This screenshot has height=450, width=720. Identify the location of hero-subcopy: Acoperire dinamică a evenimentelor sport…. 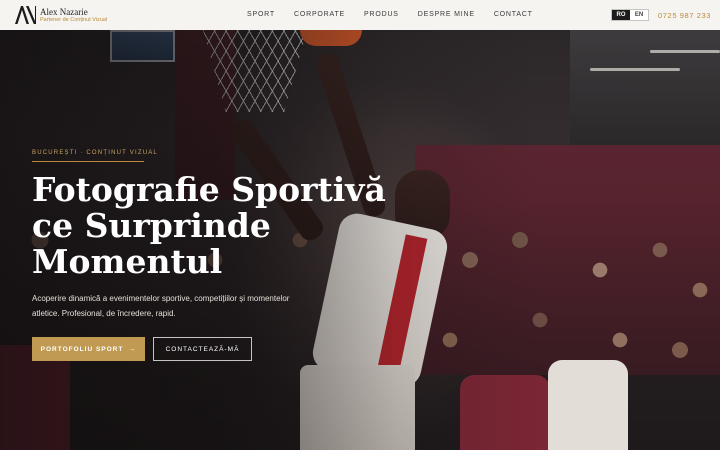
(161, 306).